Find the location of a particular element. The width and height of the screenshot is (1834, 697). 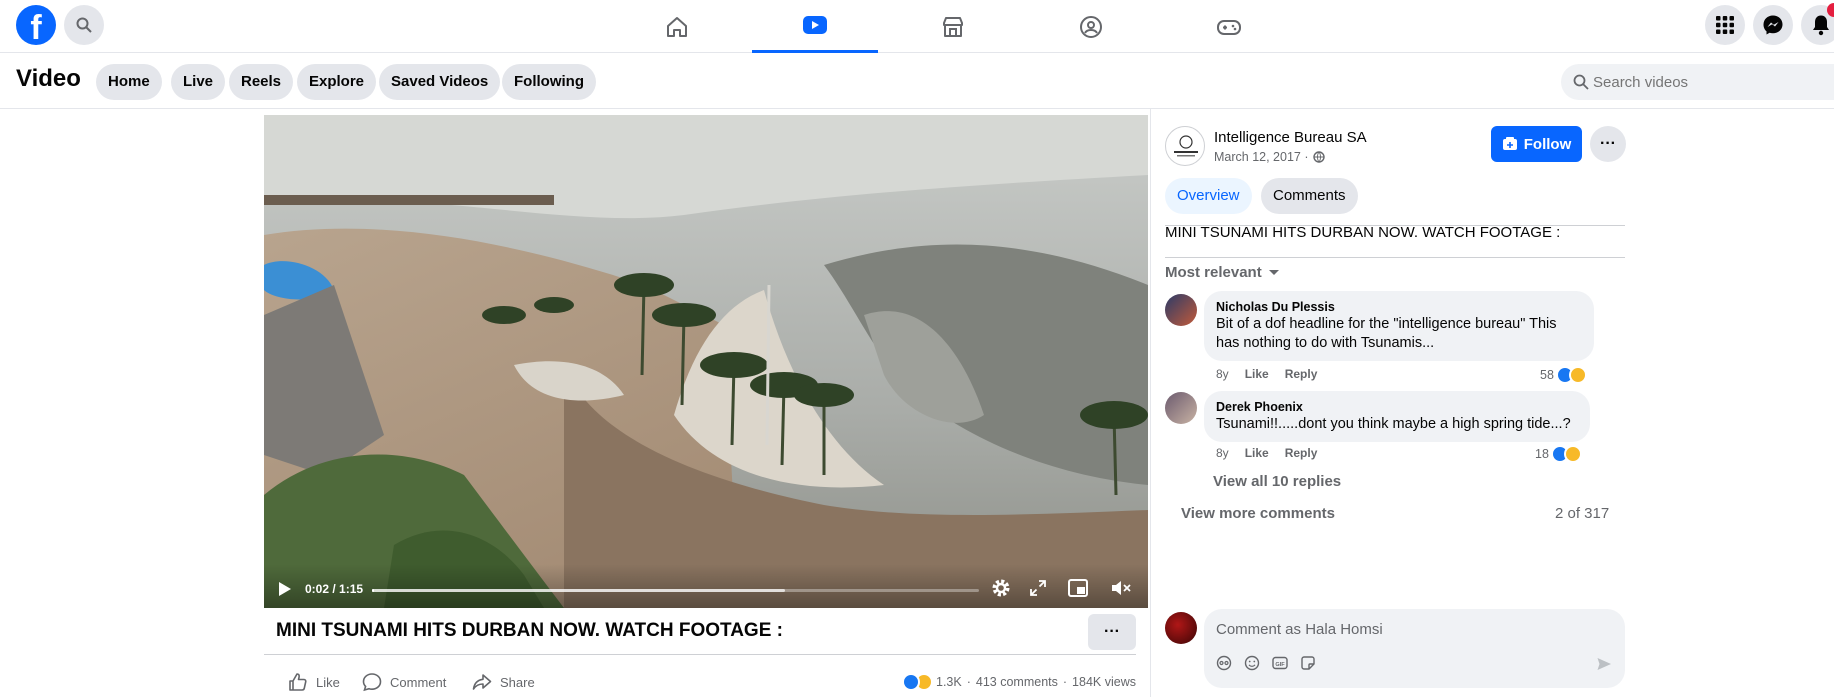

right-panel-divider is located at coordinates (1150, 403).